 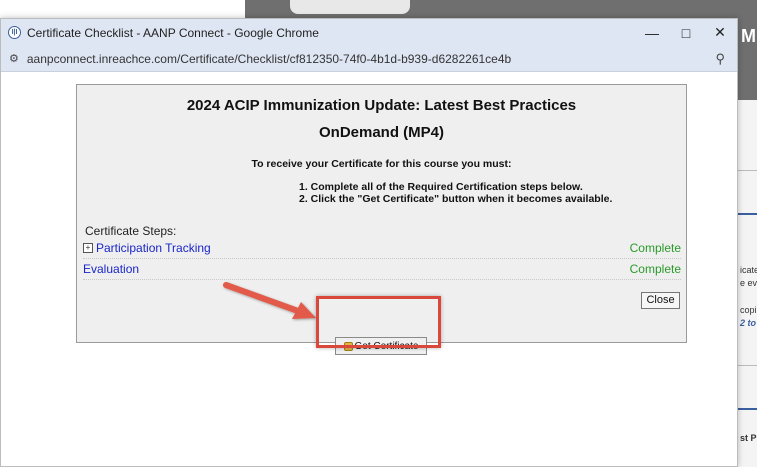 I want to click on minimize-icon: —, so click(x=652, y=33).